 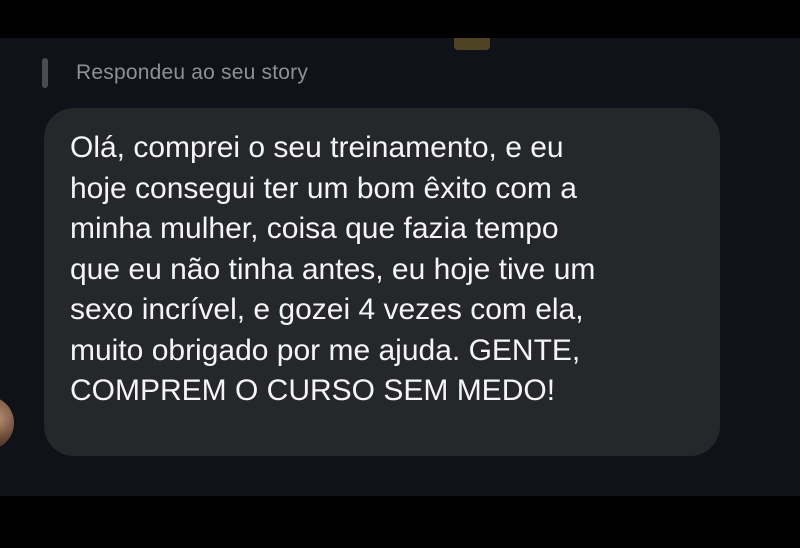 I want to click on sender-avatar, so click(x=7, y=423).